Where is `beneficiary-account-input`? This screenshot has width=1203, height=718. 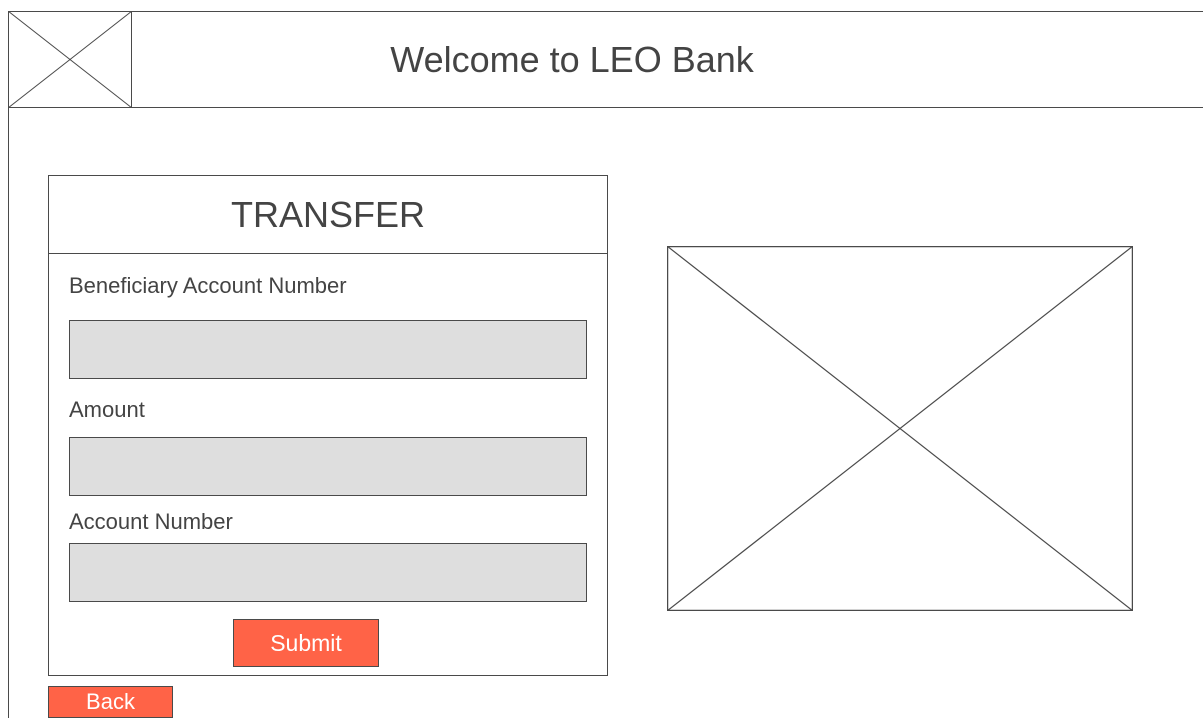 beneficiary-account-input is located at coordinates (328, 349).